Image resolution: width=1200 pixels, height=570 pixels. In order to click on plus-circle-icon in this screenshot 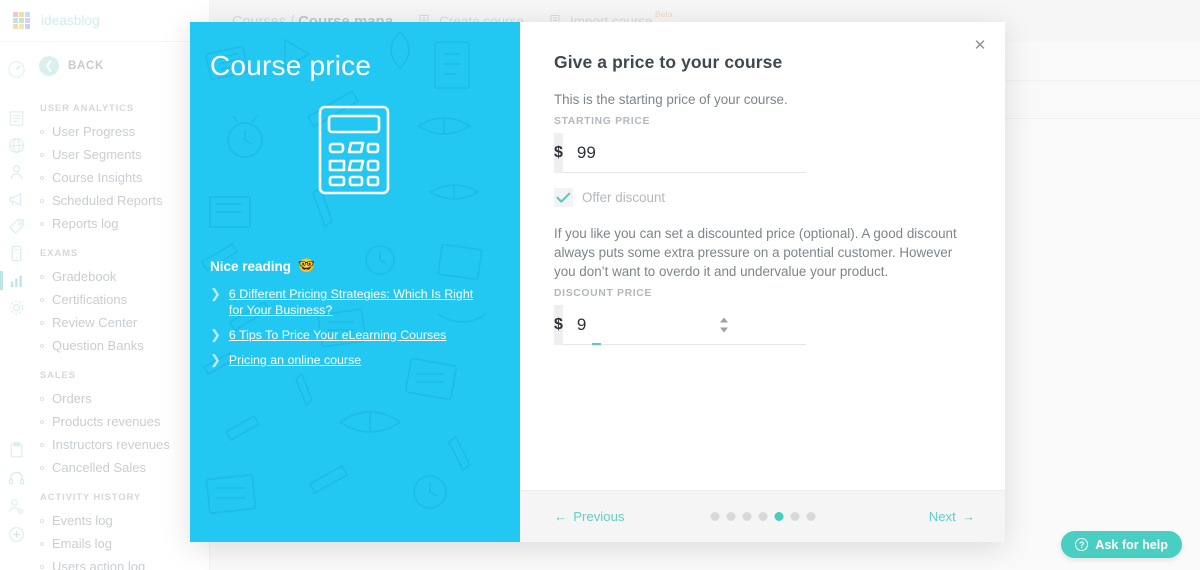, I will do `click(16, 534)`.